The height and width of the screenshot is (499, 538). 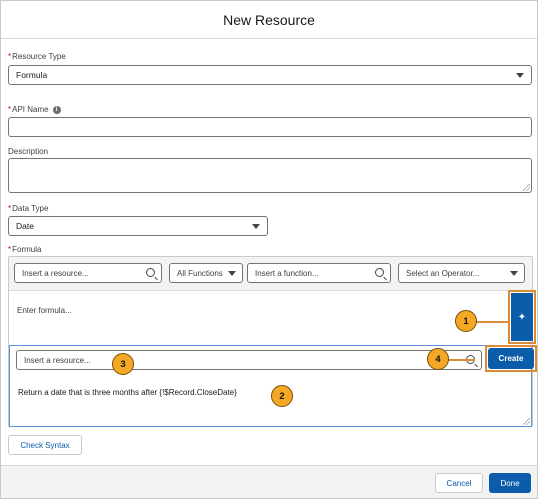 What do you see at coordinates (492, 322) in the screenshot?
I see `callout-1-connector` at bounding box center [492, 322].